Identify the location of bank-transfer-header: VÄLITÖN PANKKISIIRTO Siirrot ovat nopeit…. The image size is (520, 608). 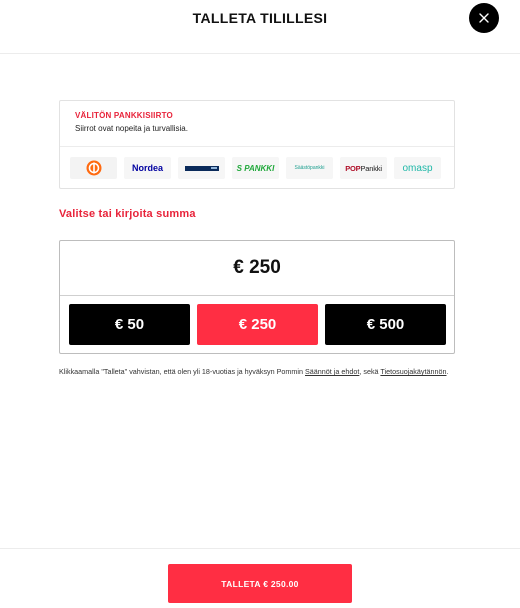
(257, 124).